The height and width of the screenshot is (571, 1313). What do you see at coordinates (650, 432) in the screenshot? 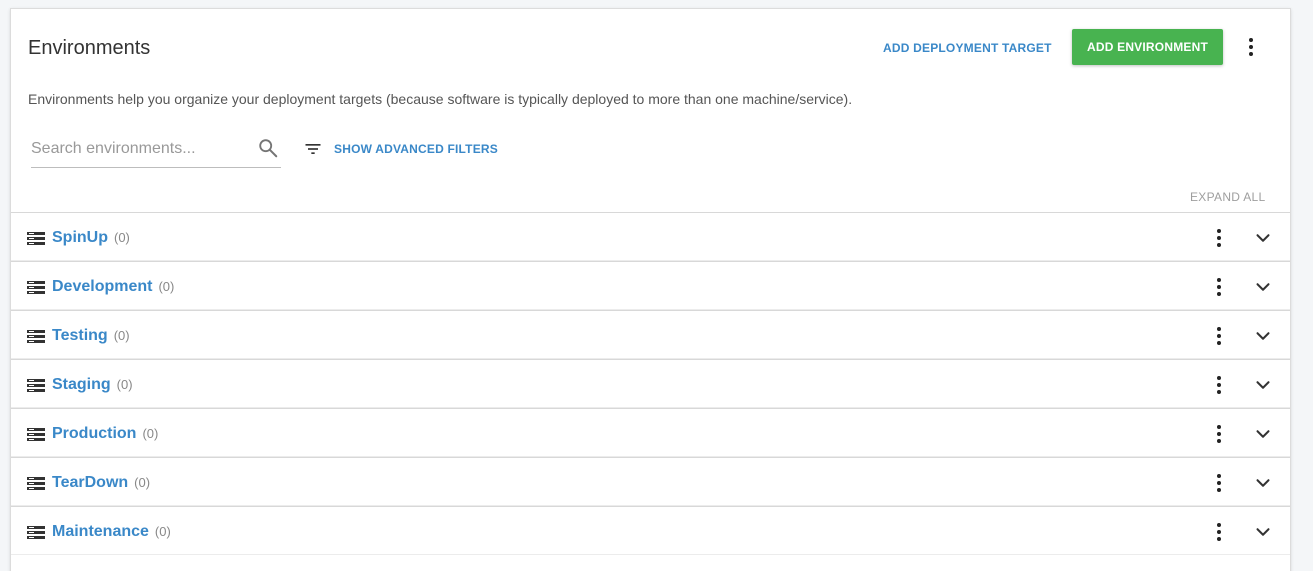
I see `environment-row: Production (0)` at bounding box center [650, 432].